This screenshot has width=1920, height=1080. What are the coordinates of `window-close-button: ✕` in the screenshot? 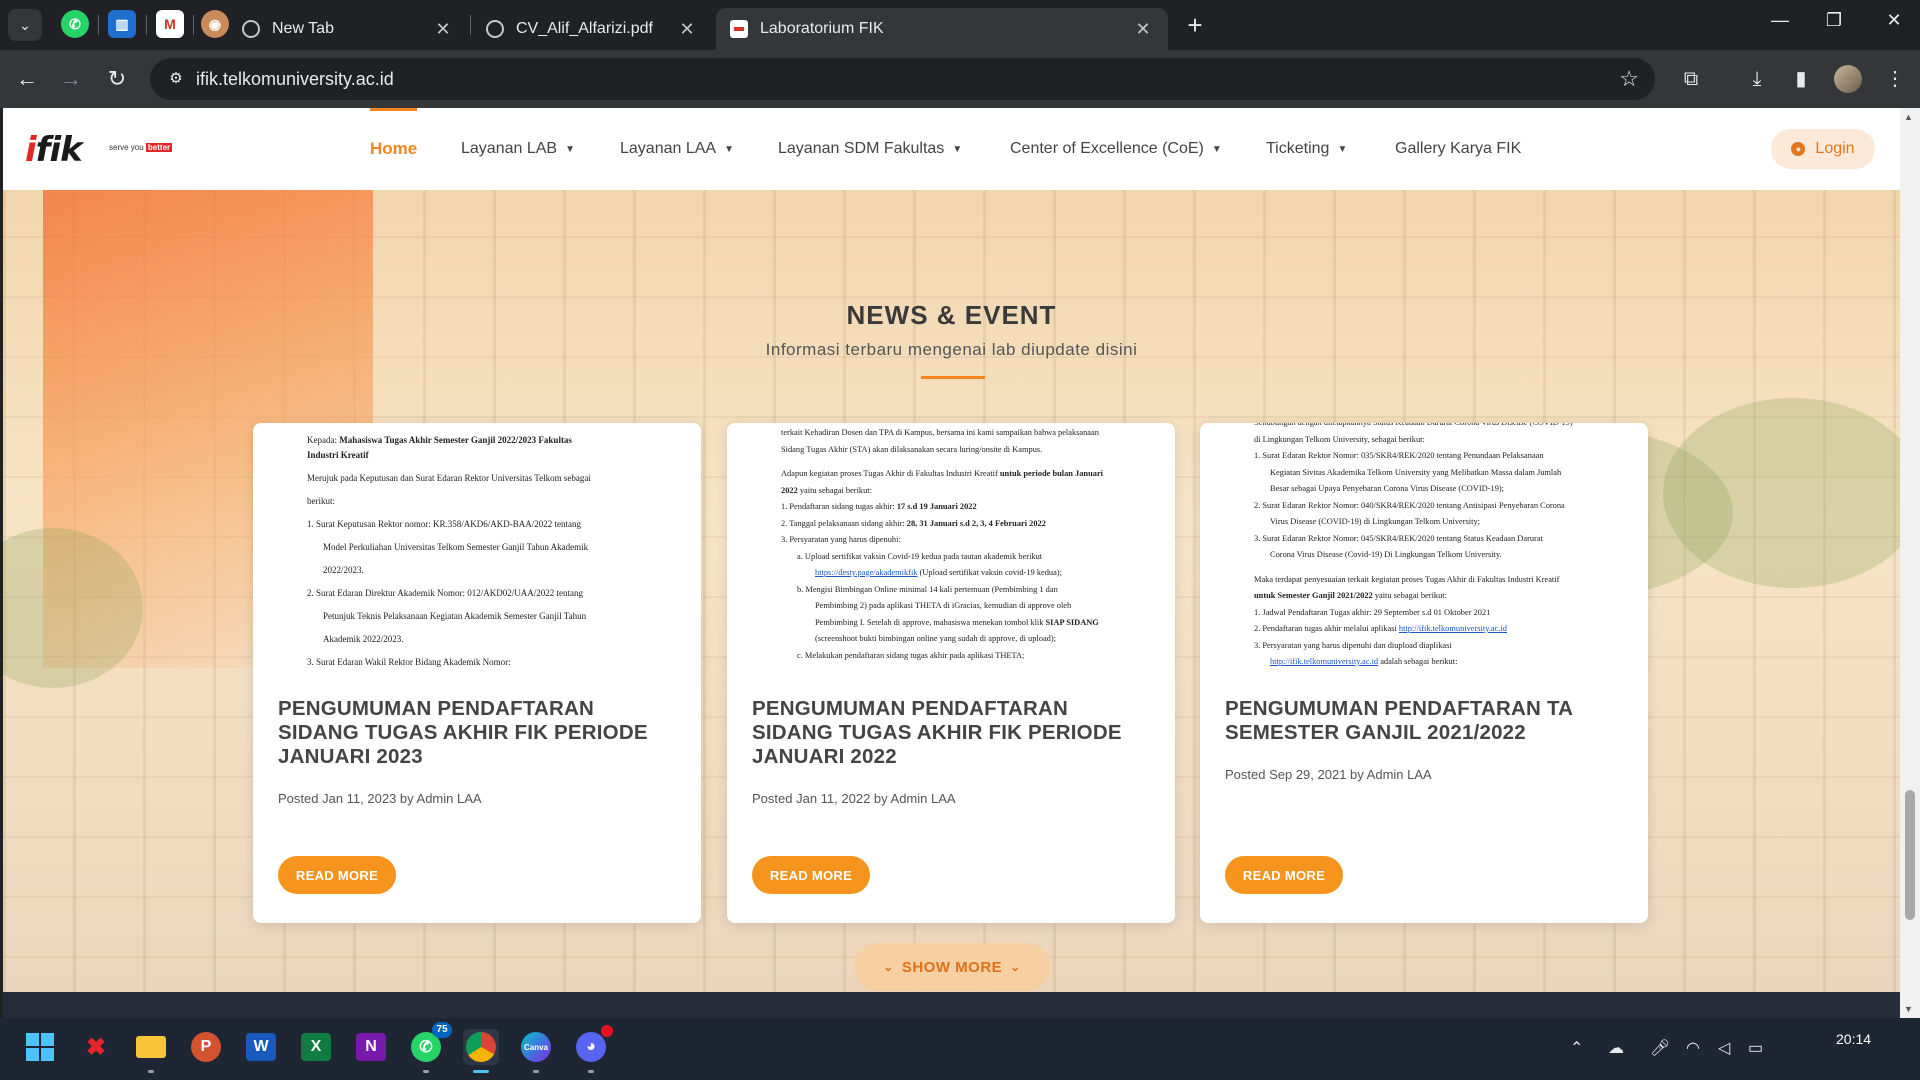 It's located at (1894, 20).